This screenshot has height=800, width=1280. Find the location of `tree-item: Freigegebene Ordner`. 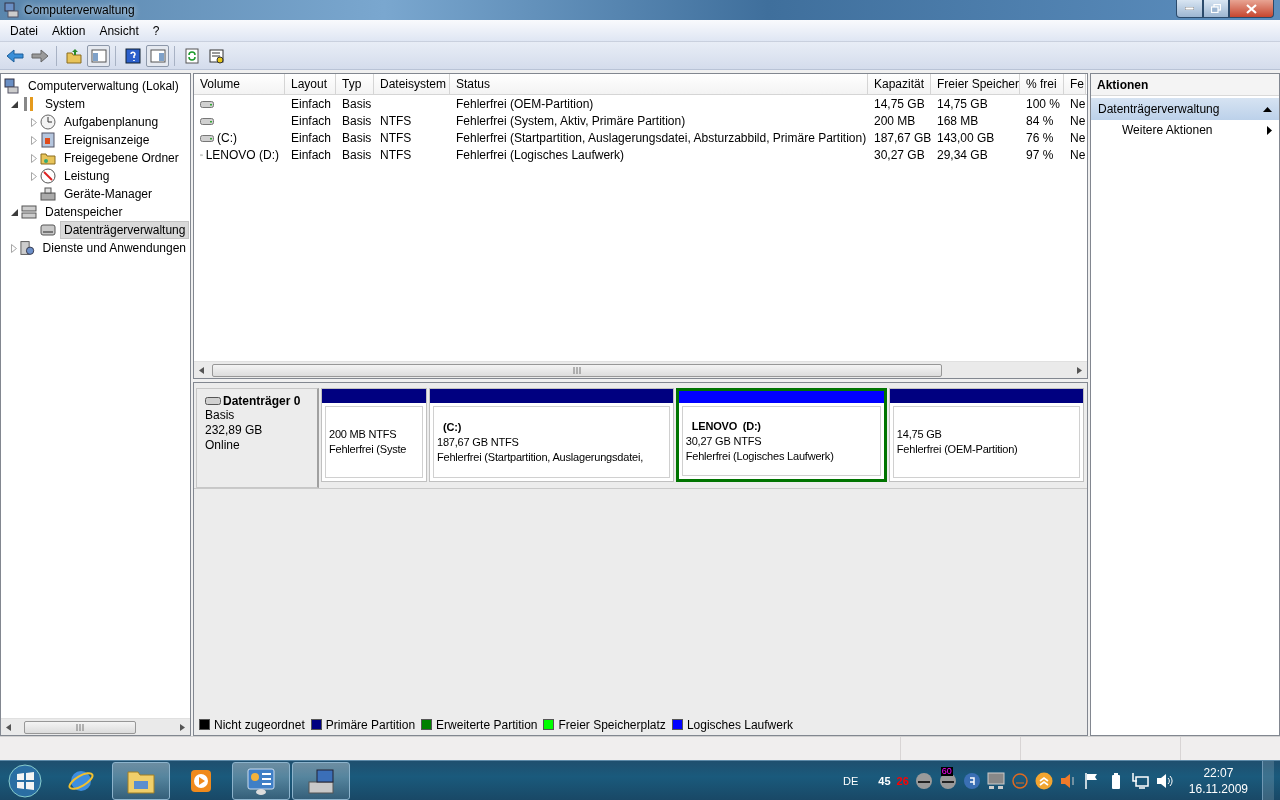

tree-item: Freigegebene Ordner is located at coordinates (121, 158).